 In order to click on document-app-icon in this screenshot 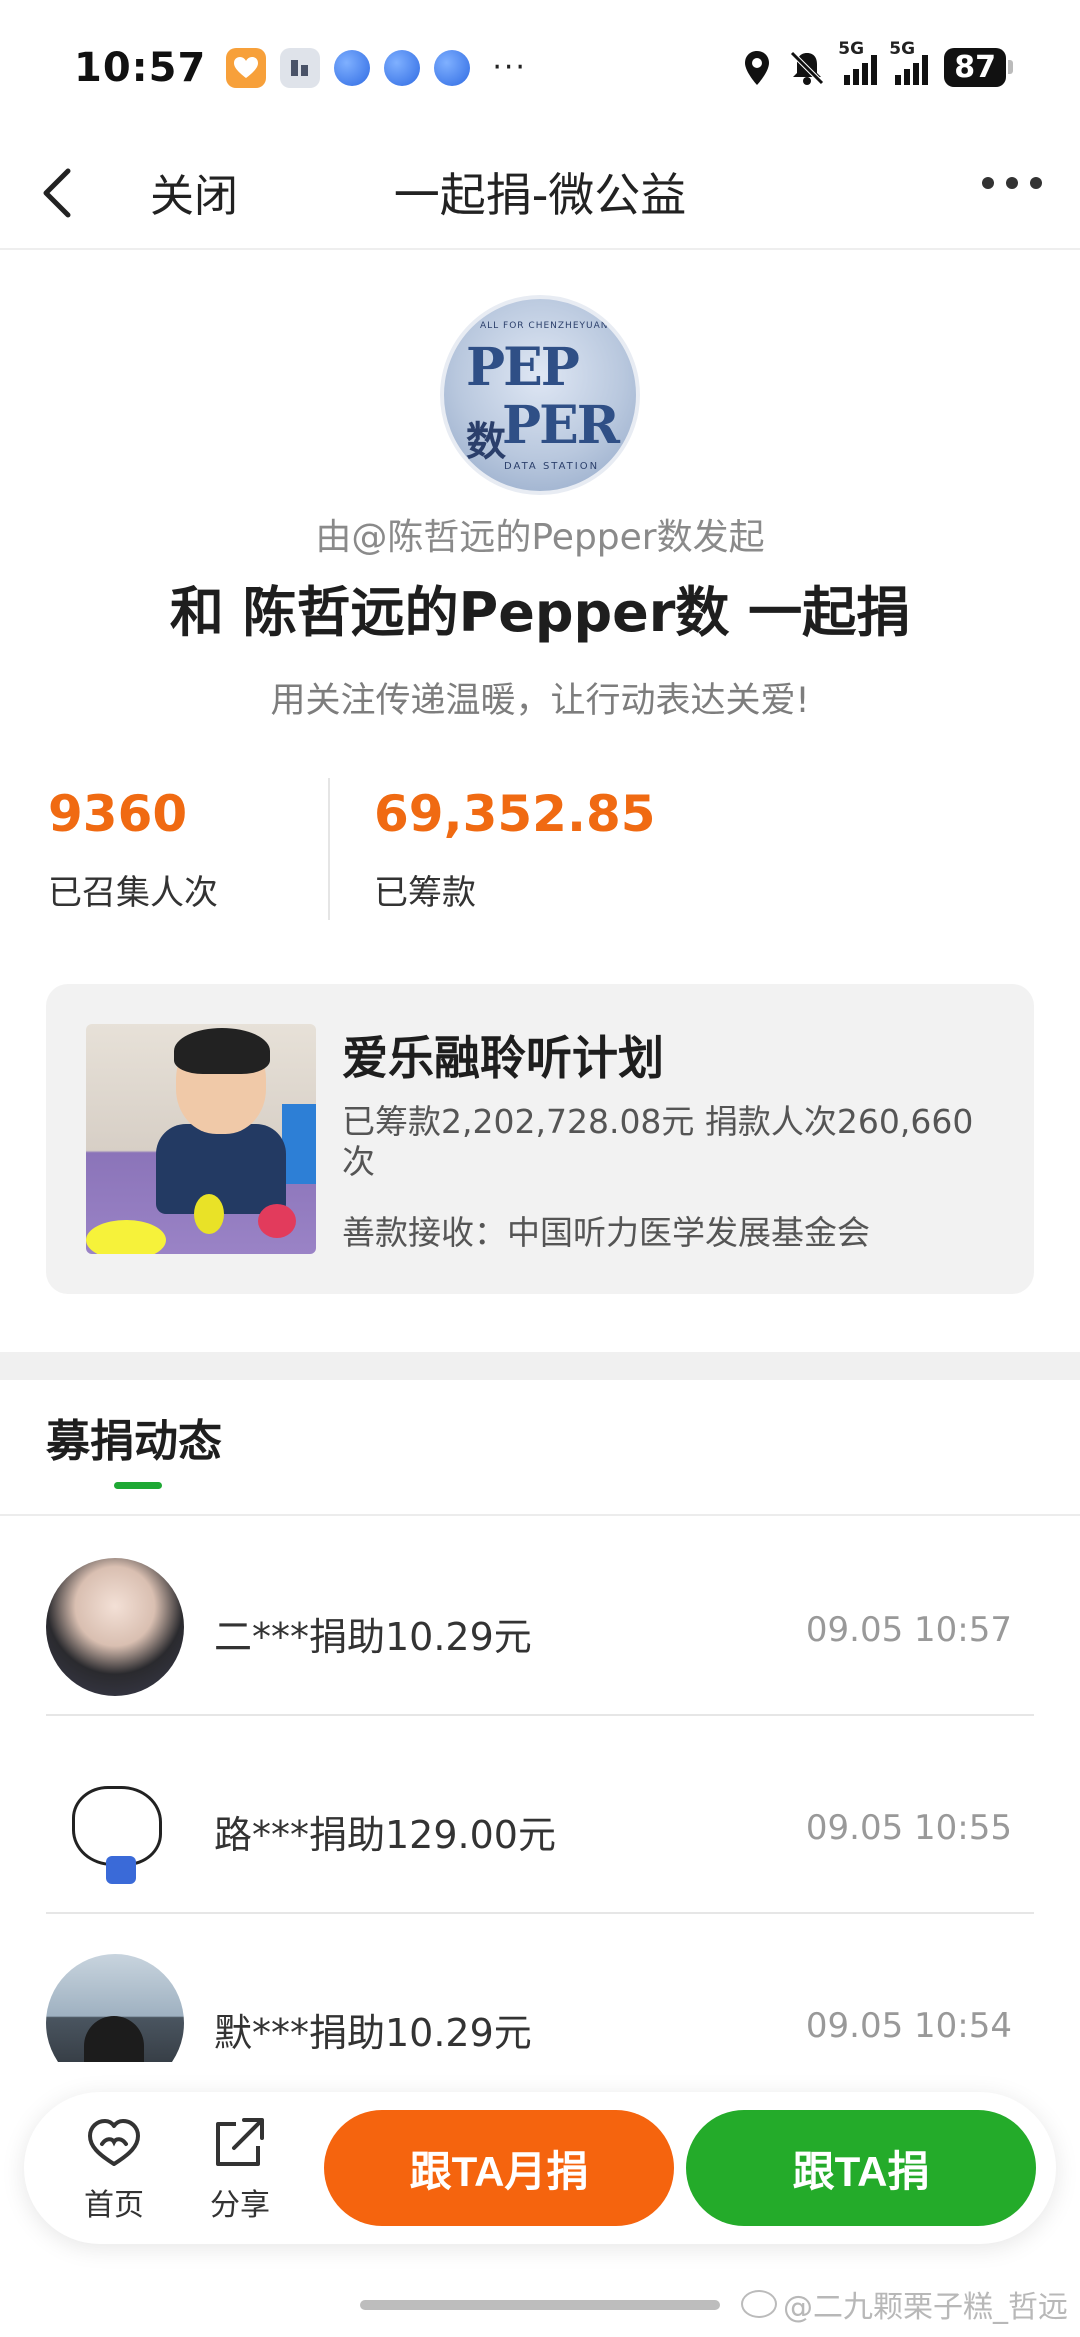, I will do `click(300, 67)`.